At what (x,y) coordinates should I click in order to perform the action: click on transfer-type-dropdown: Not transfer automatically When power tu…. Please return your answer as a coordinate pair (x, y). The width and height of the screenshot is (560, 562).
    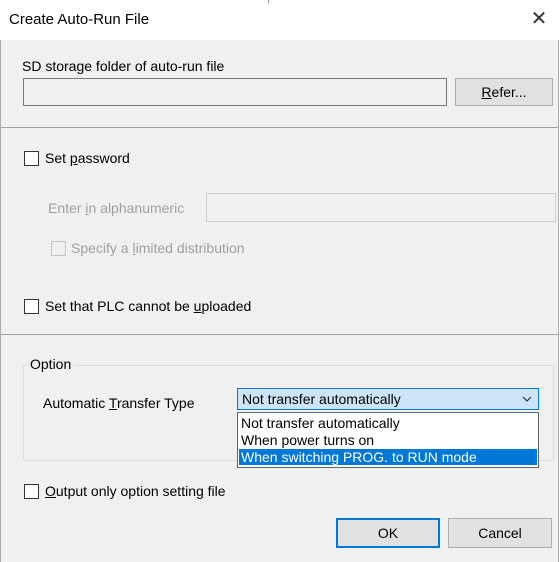
    Looking at the image, I should click on (388, 440).